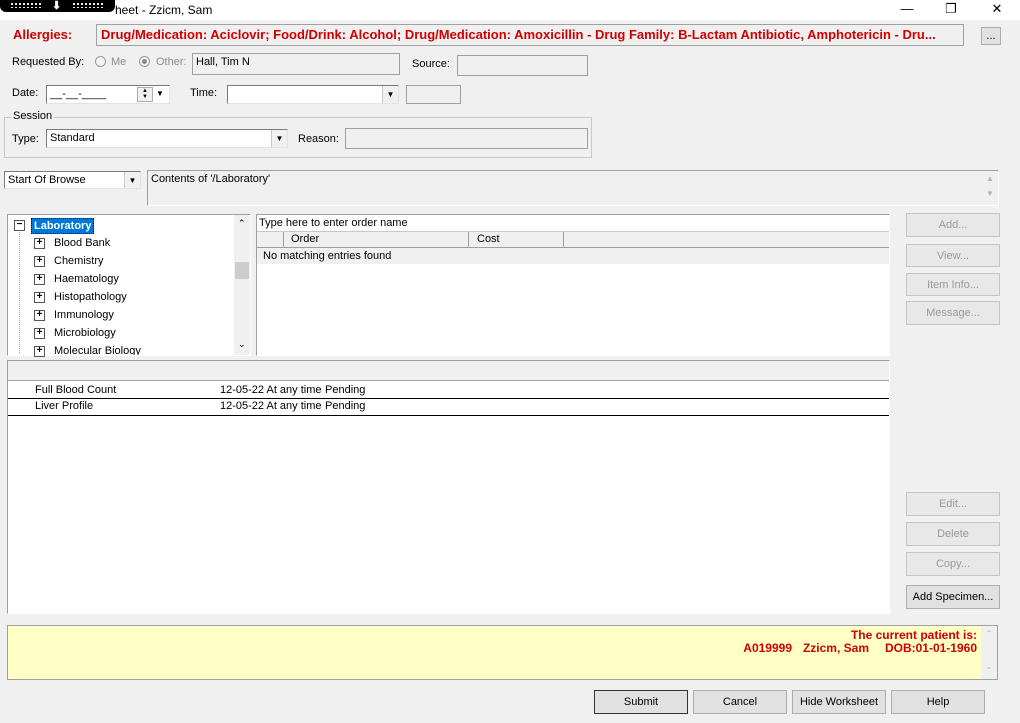  Describe the element at coordinates (466, 138) in the screenshot. I see `reason-field` at that location.